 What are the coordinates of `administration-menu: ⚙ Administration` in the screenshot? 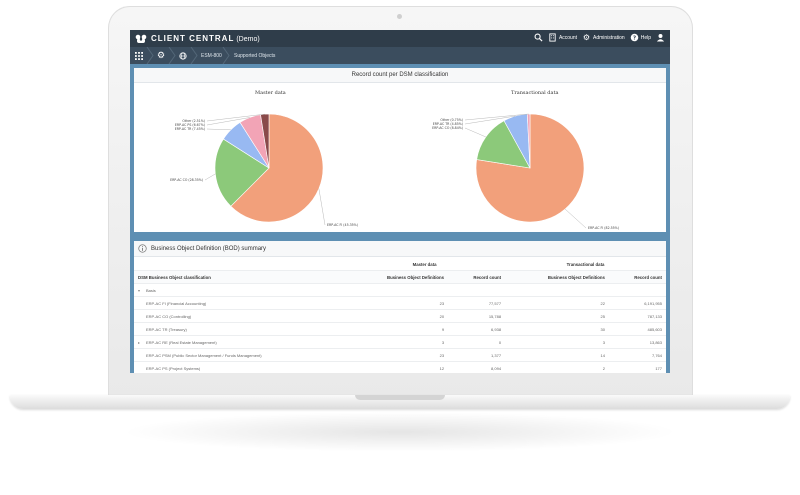 It's located at (603, 37).